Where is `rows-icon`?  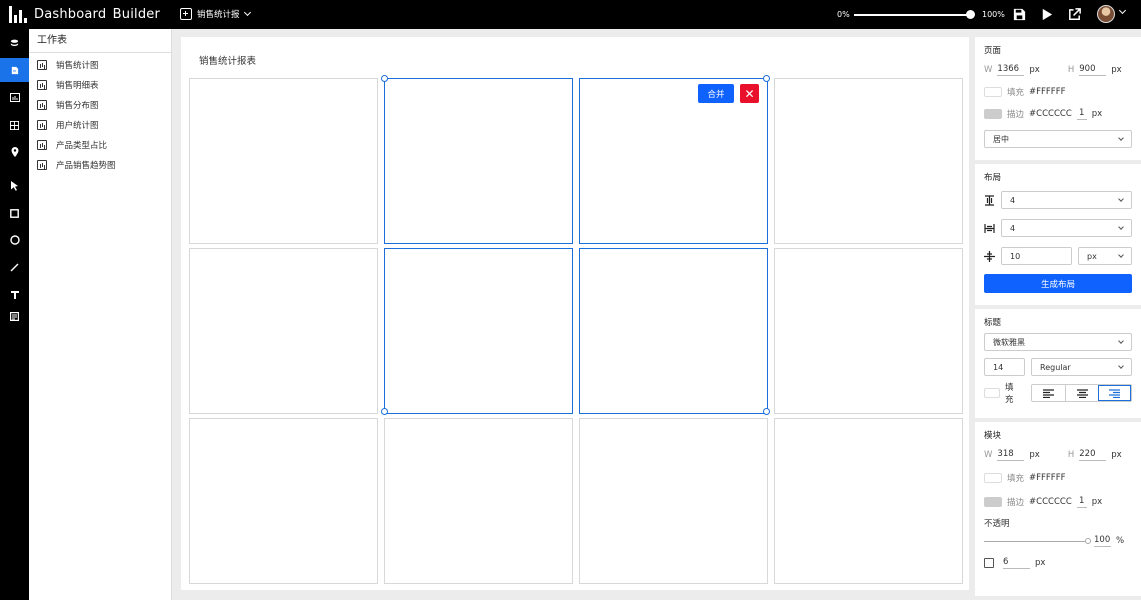
rows-icon is located at coordinates (989, 200).